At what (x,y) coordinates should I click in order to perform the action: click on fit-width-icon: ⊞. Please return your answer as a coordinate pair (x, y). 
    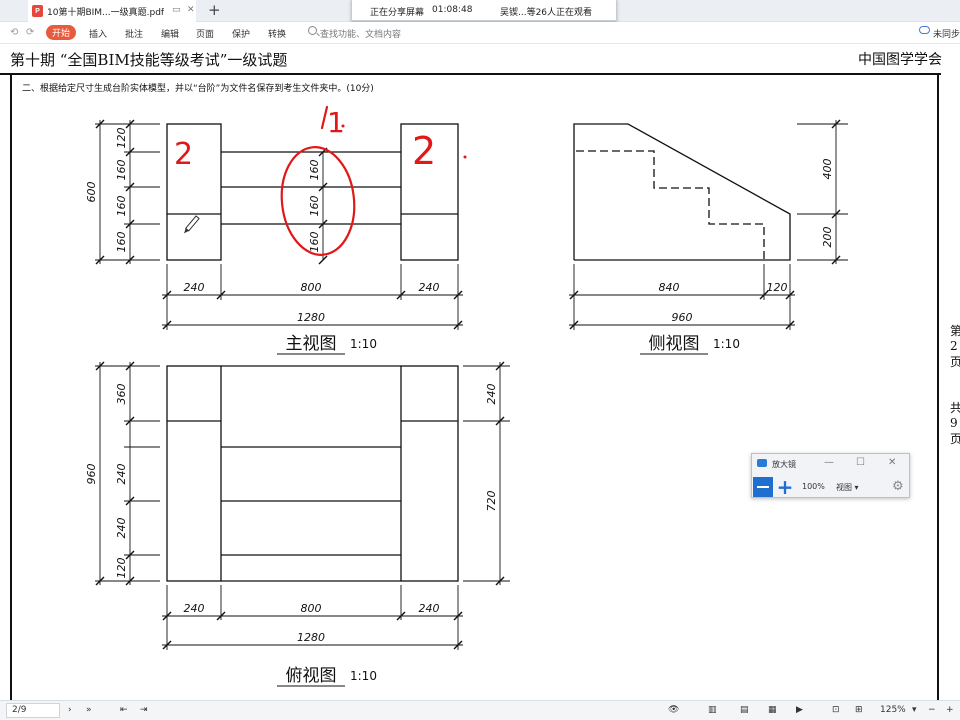
    Looking at the image, I should click on (859, 710).